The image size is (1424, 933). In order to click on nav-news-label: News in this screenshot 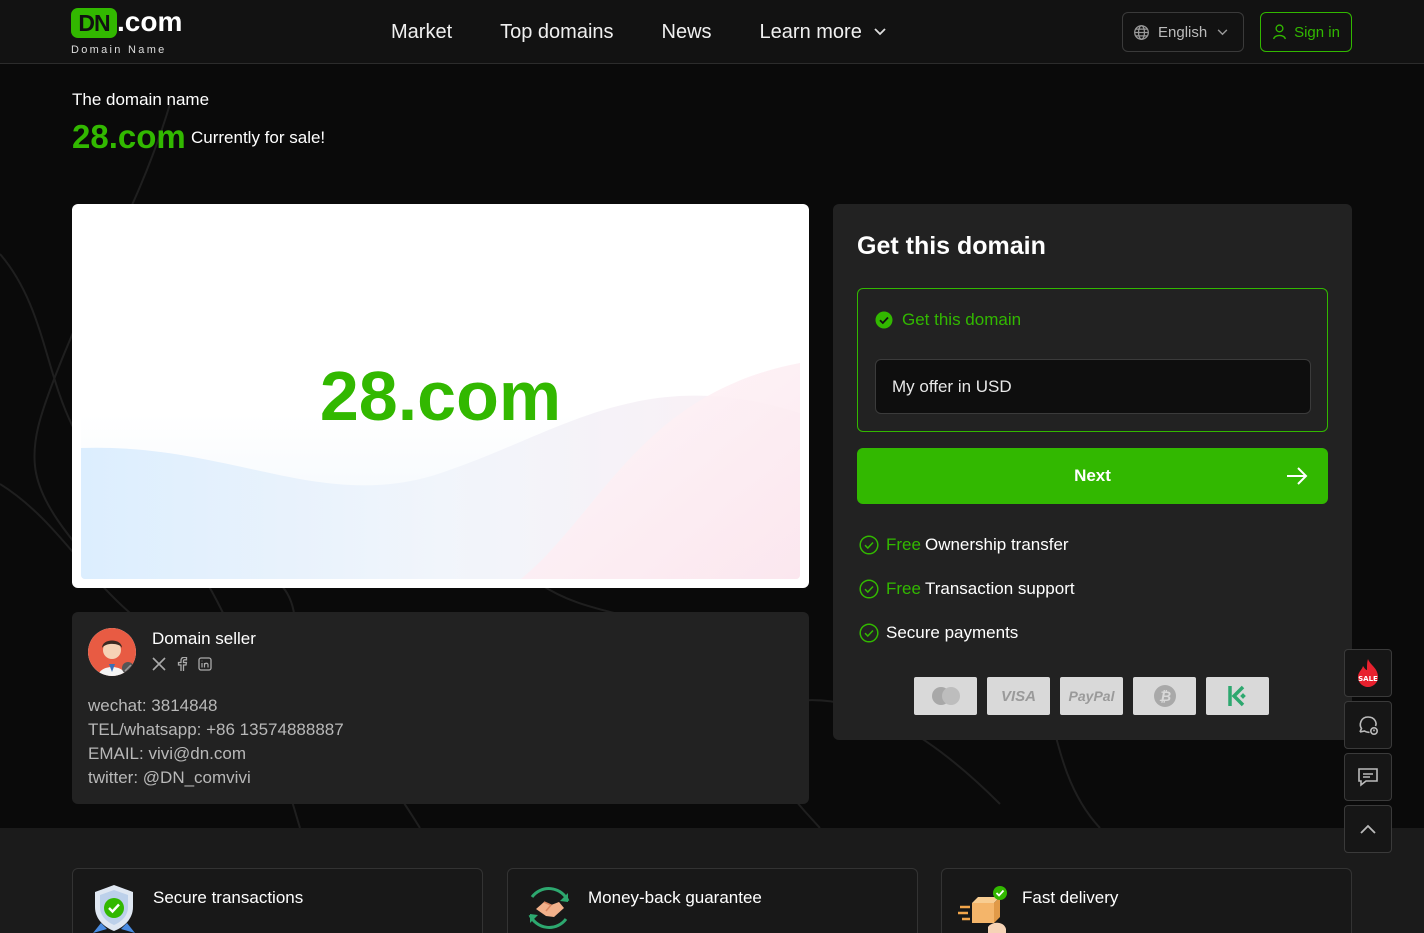, I will do `click(686, 31)`.